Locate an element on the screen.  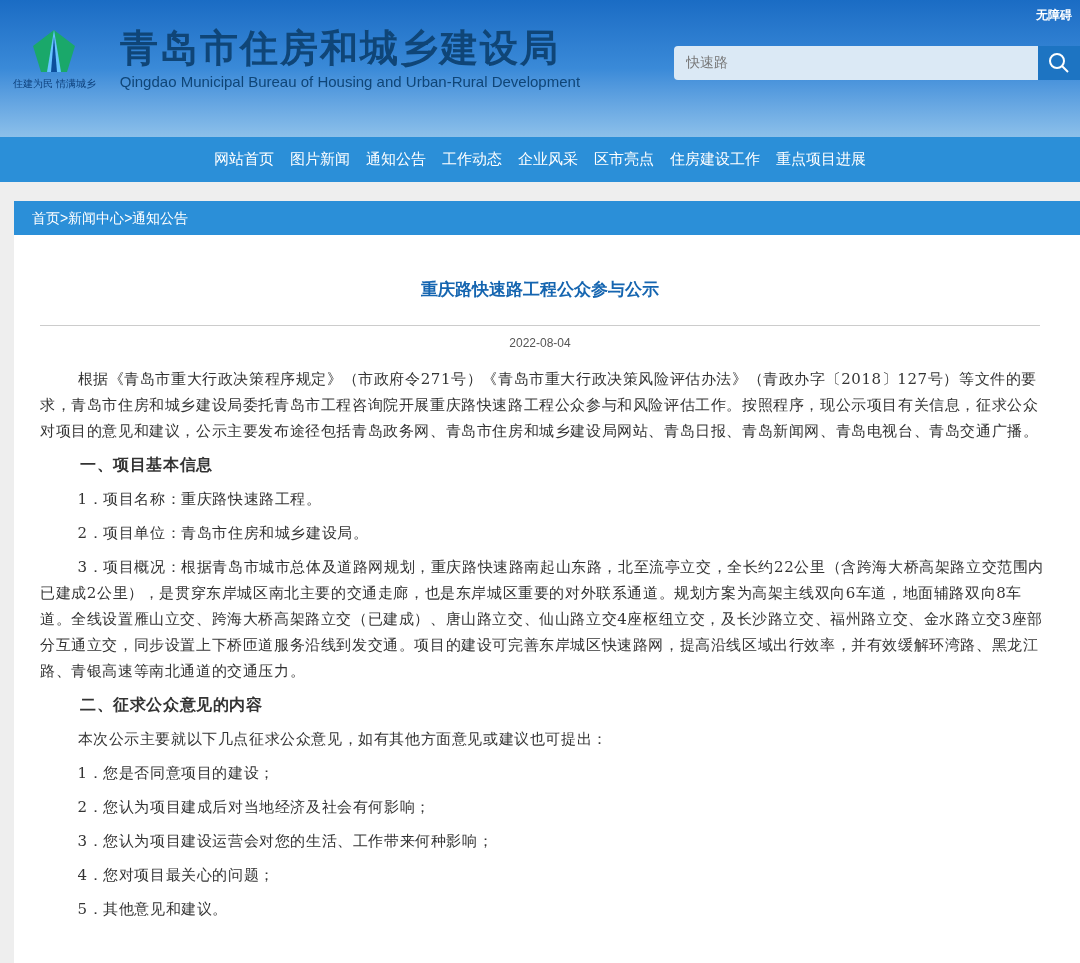
paragraph: 本次公示主要就以下几点征求公众意见，如有其他方面意见或建议也可提出： is located at coordinates (342, 739).